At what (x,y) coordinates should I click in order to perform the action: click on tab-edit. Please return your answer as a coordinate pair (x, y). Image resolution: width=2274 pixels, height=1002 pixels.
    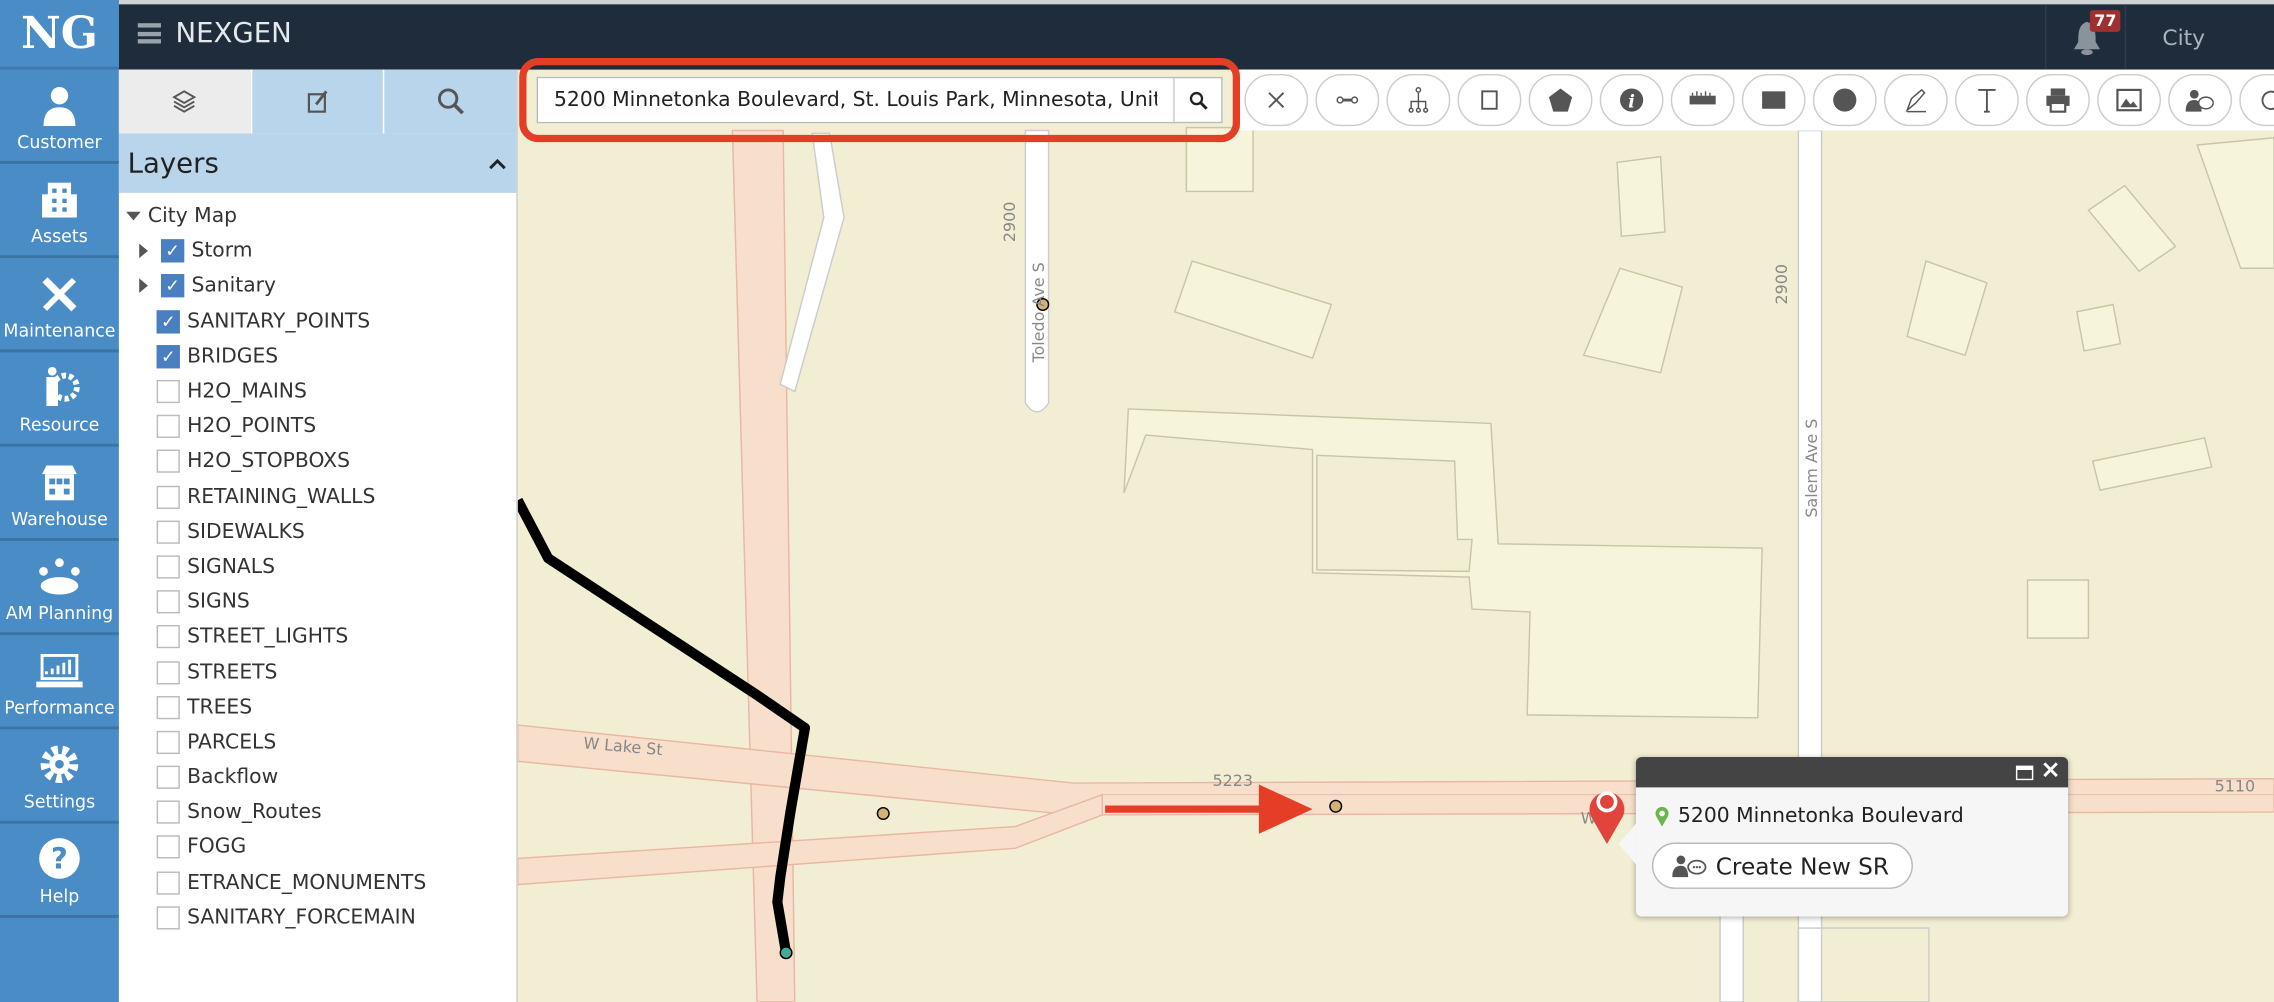
    Looking at the image, I should click on (317, 101).